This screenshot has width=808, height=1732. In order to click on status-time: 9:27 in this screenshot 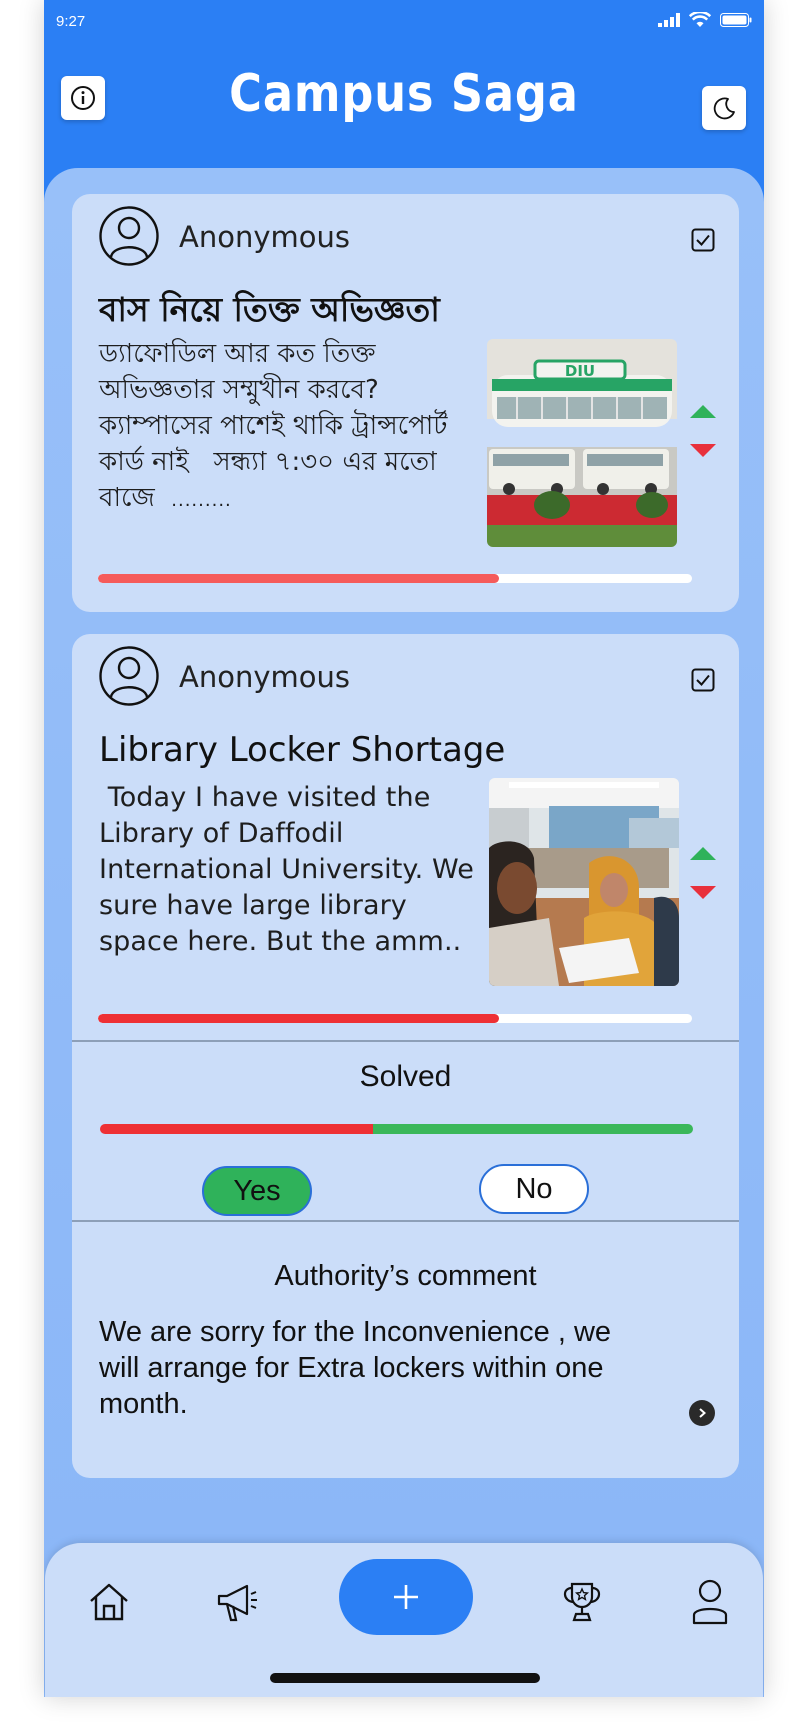, I will do `click(71, 21)`.